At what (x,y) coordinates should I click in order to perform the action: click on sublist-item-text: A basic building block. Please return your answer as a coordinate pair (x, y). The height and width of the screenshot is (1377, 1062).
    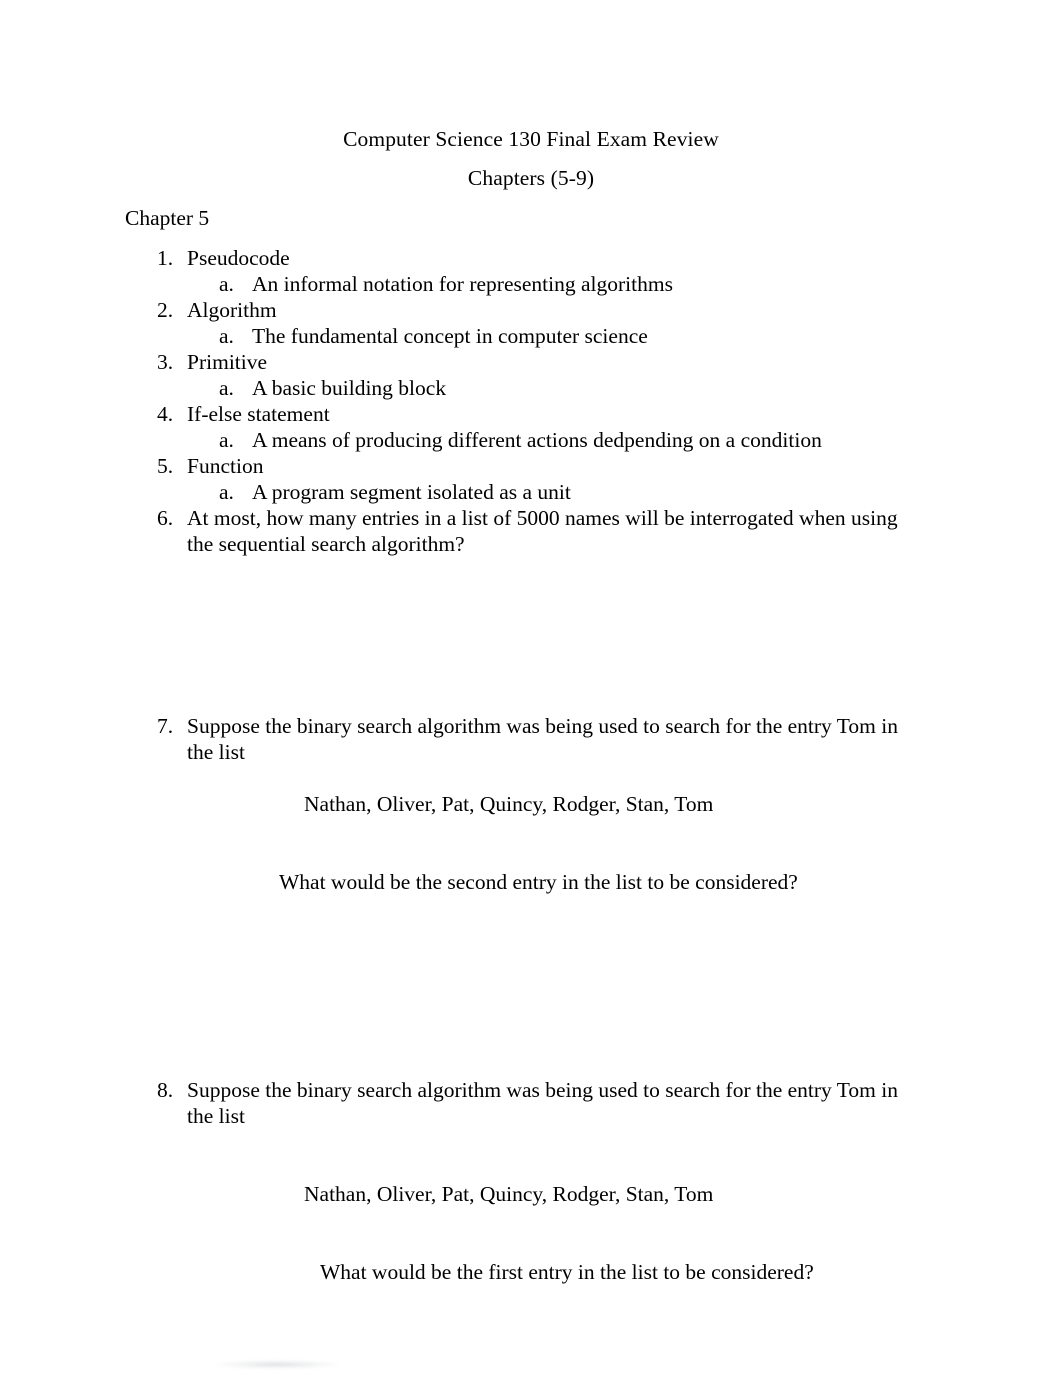
    Looking at the image, I should click on (349, 388).